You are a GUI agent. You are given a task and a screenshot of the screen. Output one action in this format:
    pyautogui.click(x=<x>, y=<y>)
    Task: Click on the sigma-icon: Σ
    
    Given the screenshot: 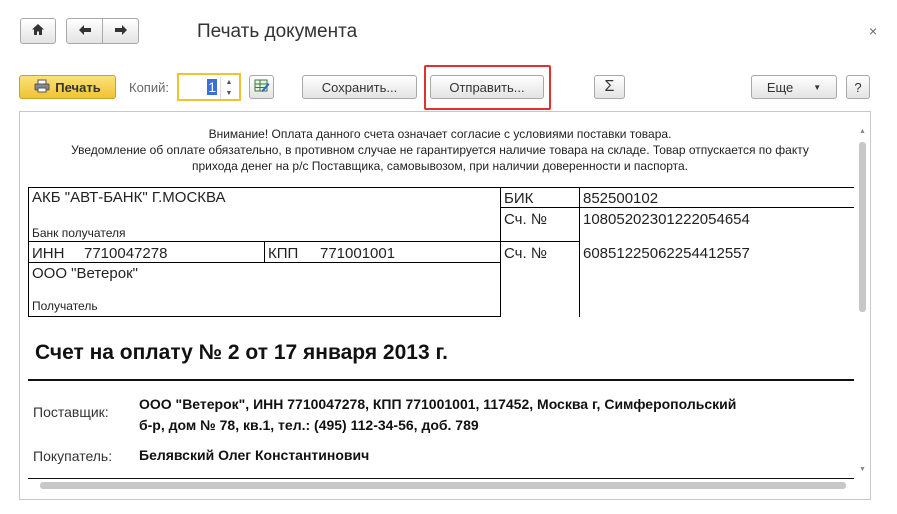 What is the action you would take?
    pyautogui.click(x=609, y=86)
    